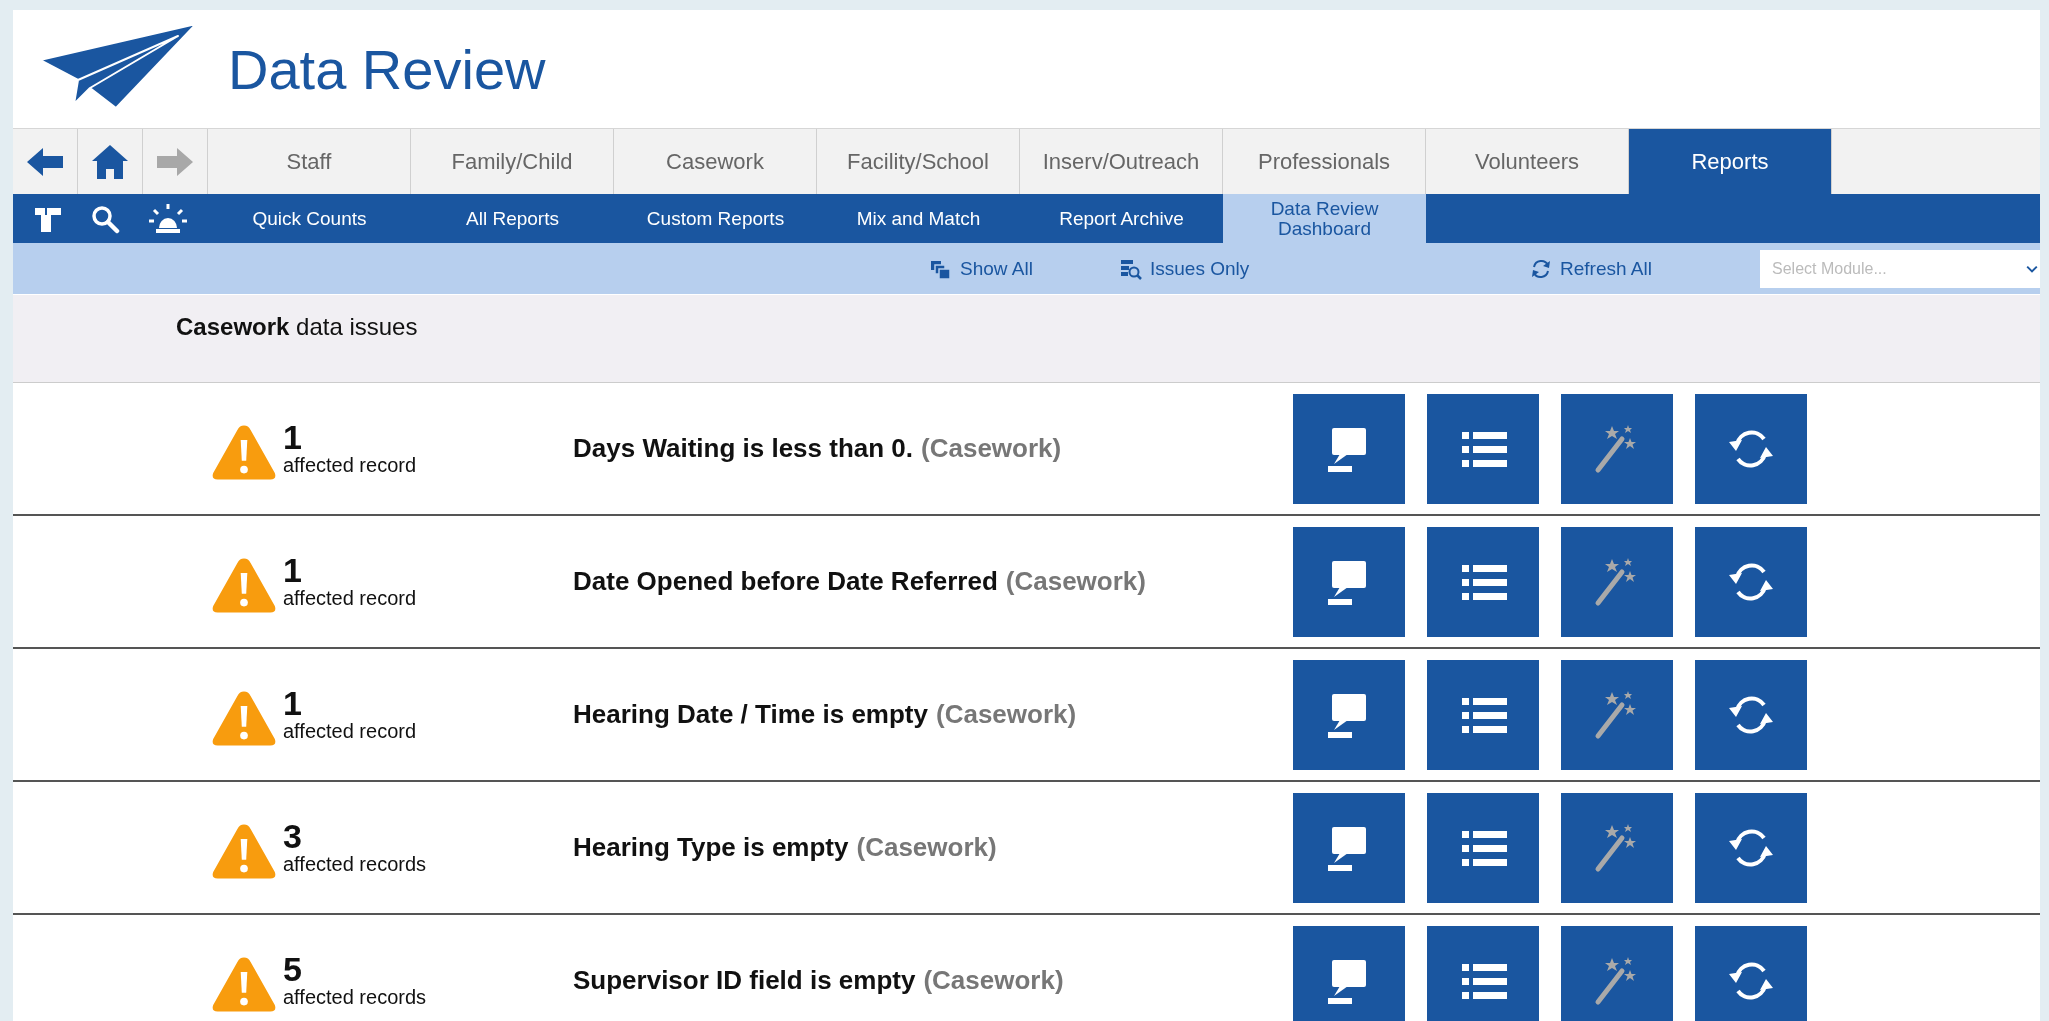  I want to click on issue-count: 3, so click(293, 836).